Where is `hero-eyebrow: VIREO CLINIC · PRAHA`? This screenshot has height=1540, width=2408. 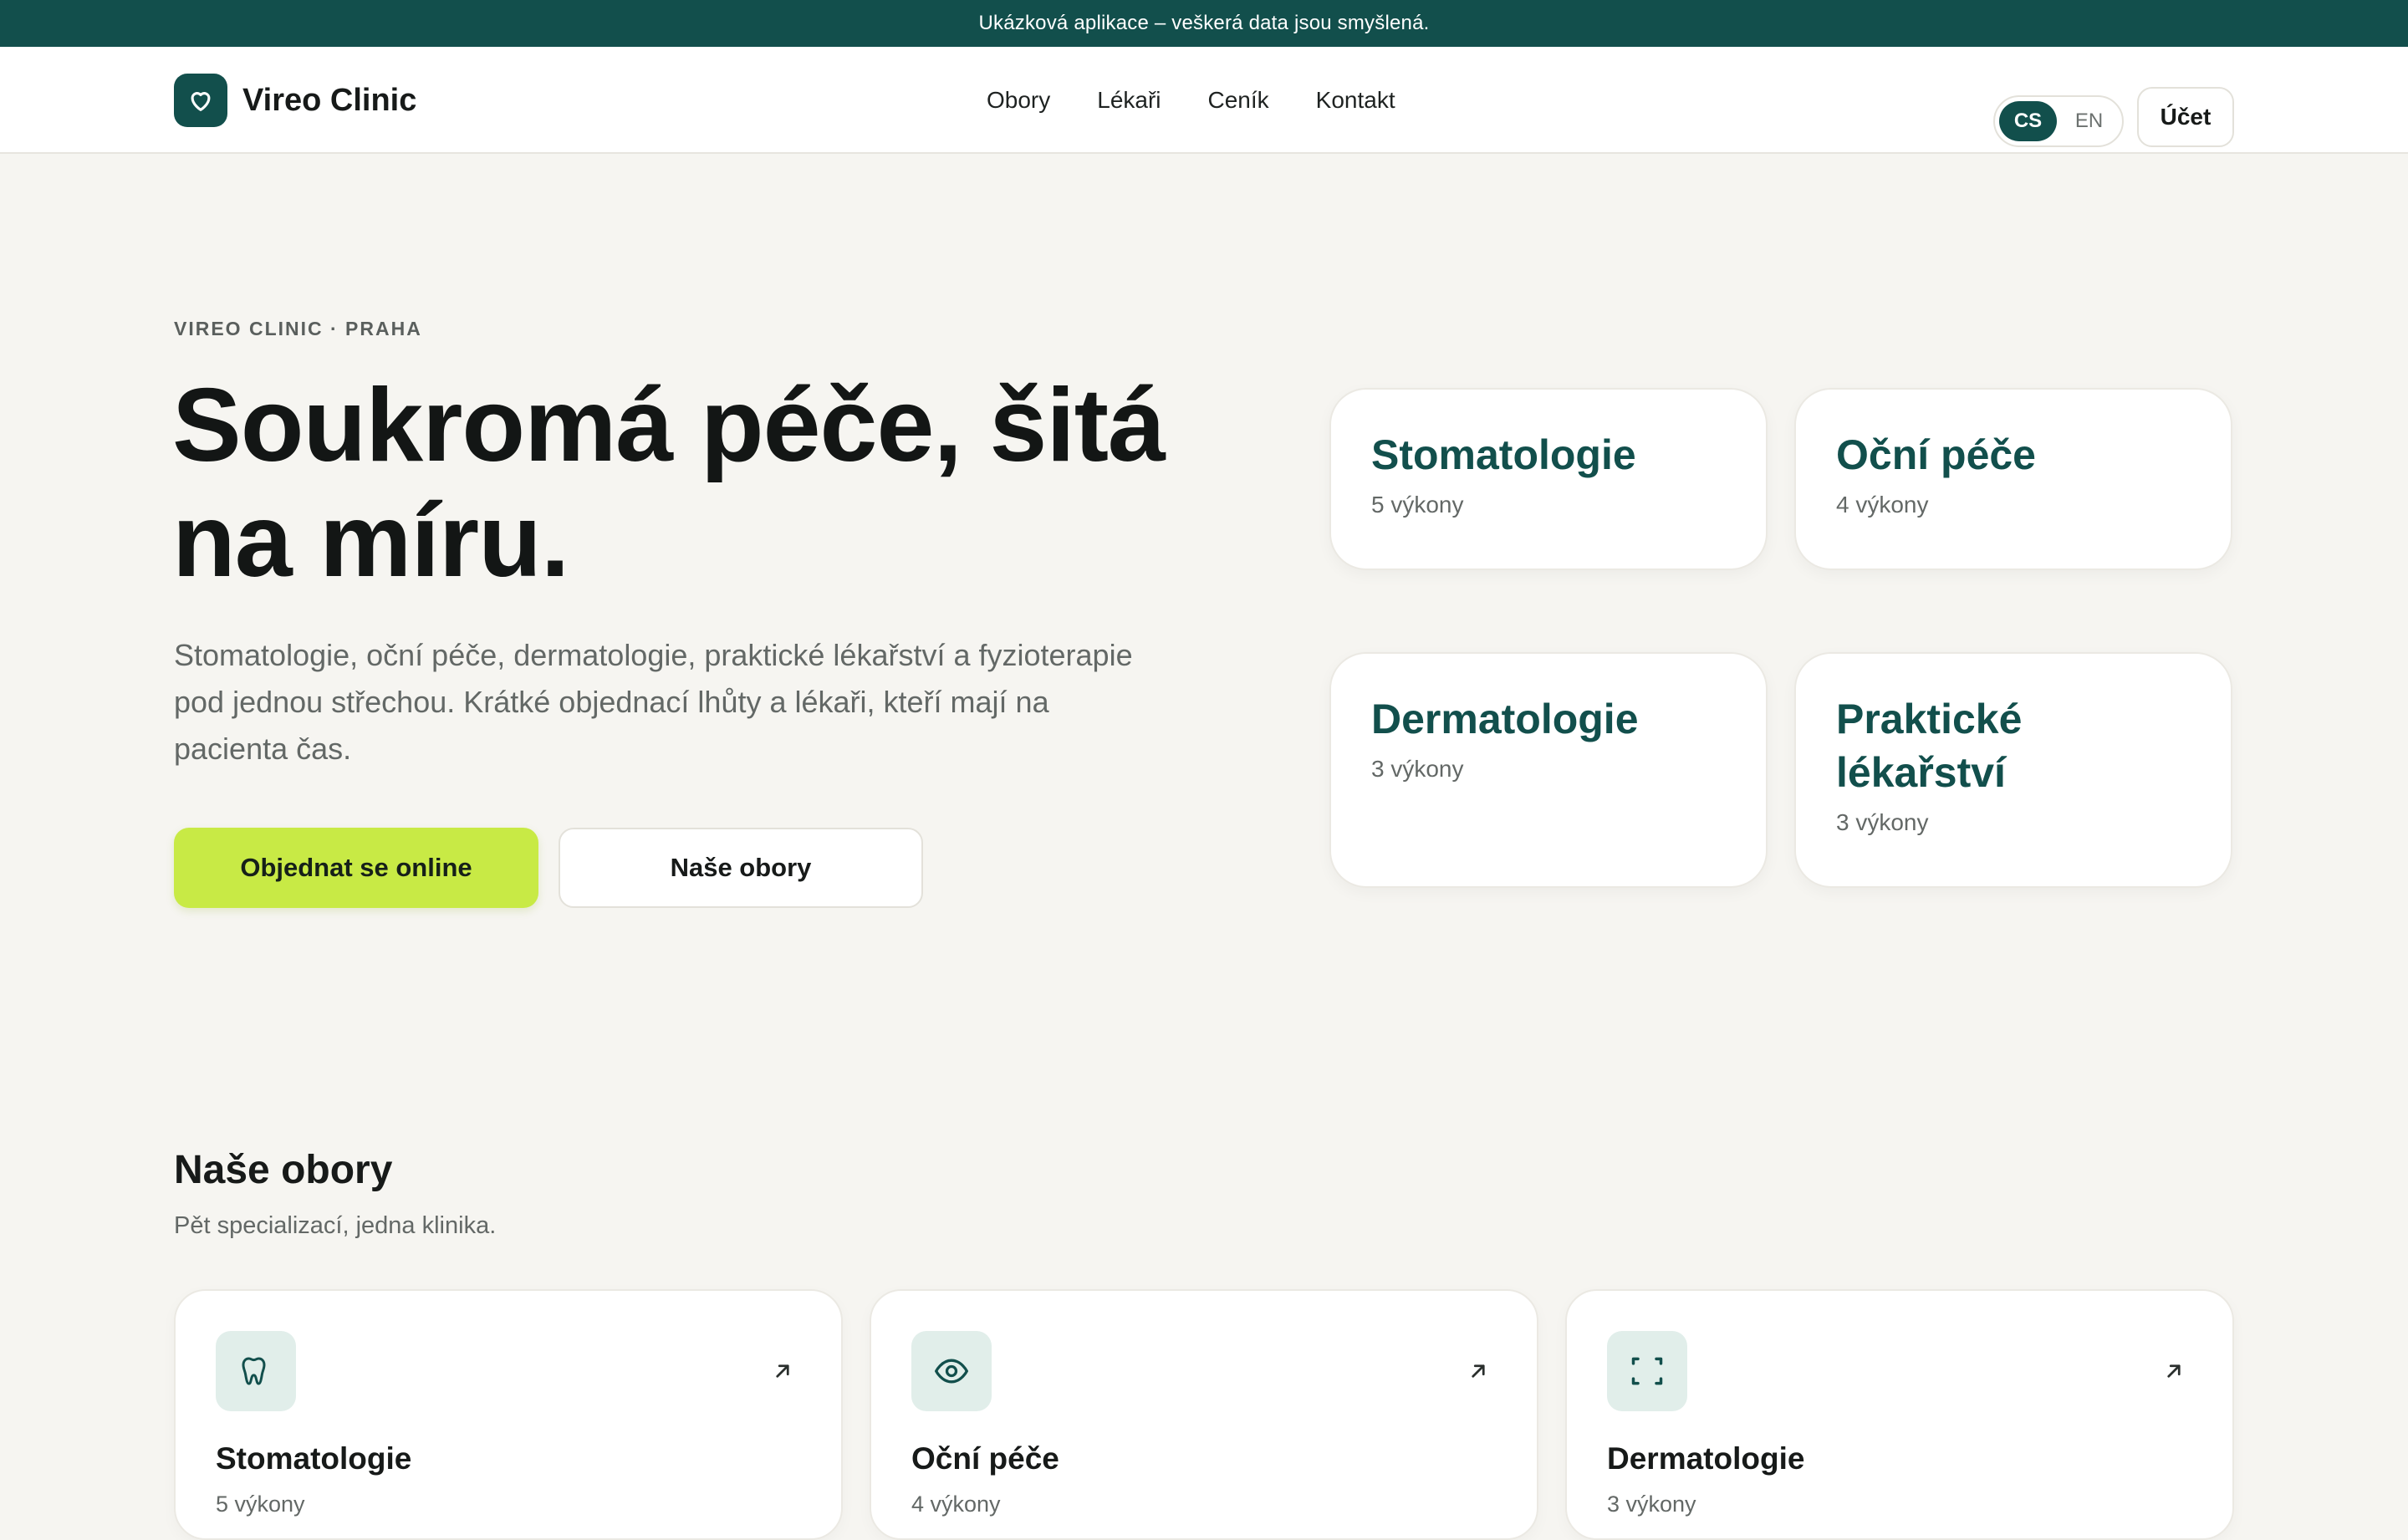 hero-eyebrow: VIREO CLINIC · PRAHA is located at coordinates (298, 328).